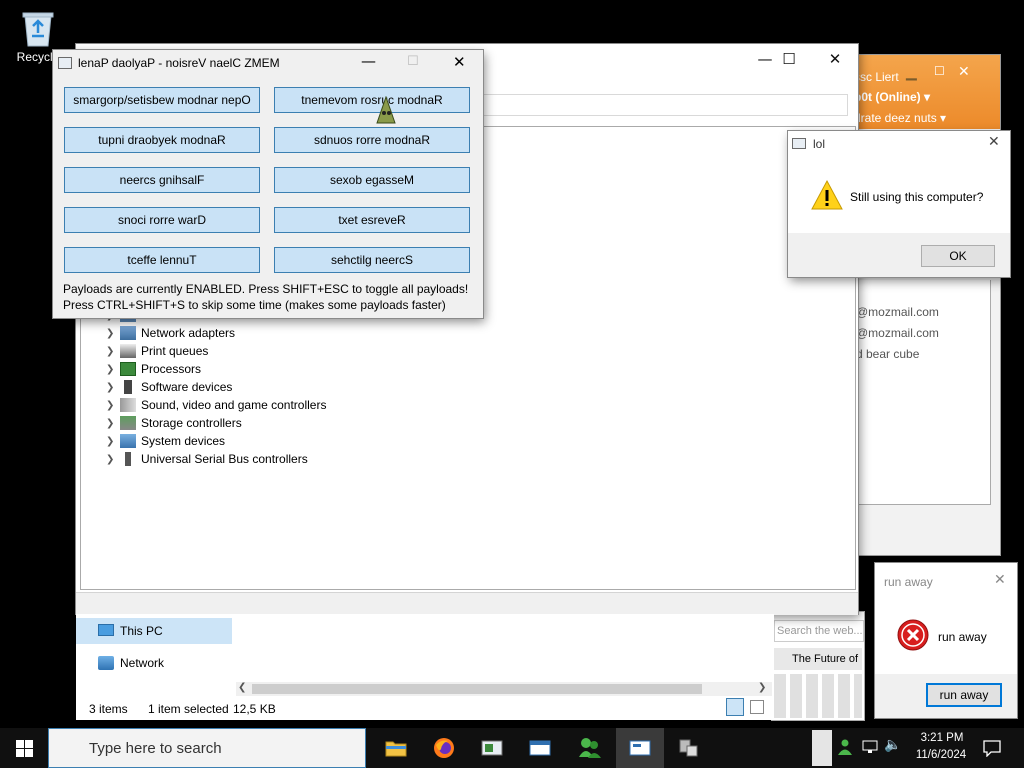 This screenshot has width=1024, height=768. What do you see at coordinates (372, 220) in the screenshot?
I see `payload-toggle-button: txet esreveR` at bounding box center [372, 220].